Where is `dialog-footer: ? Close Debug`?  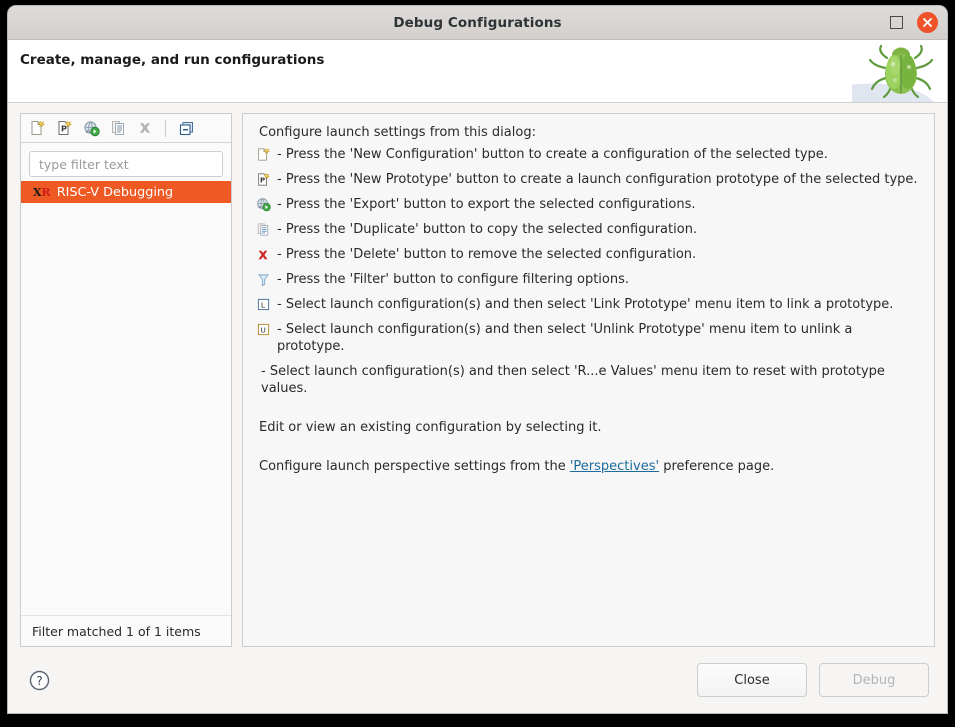
dialog-footer: ? Close Debug is located at coordinates (477, 680).